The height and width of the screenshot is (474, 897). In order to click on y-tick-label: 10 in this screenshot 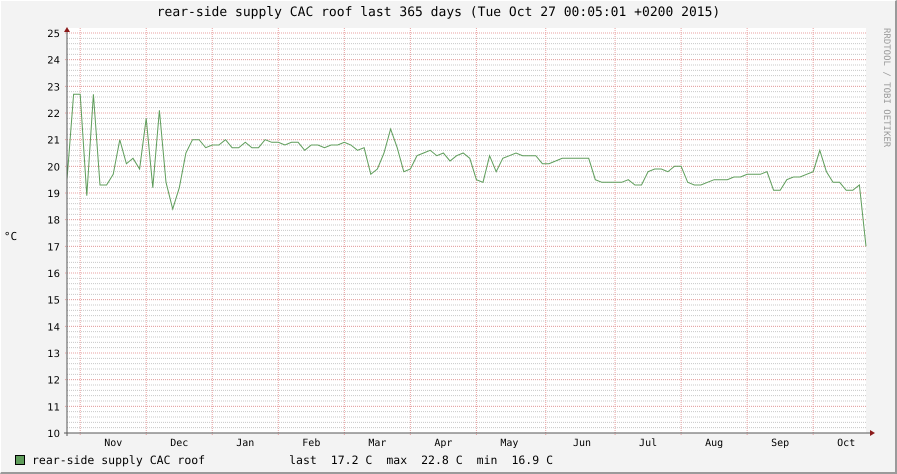, I will do `click(53, 434)`.